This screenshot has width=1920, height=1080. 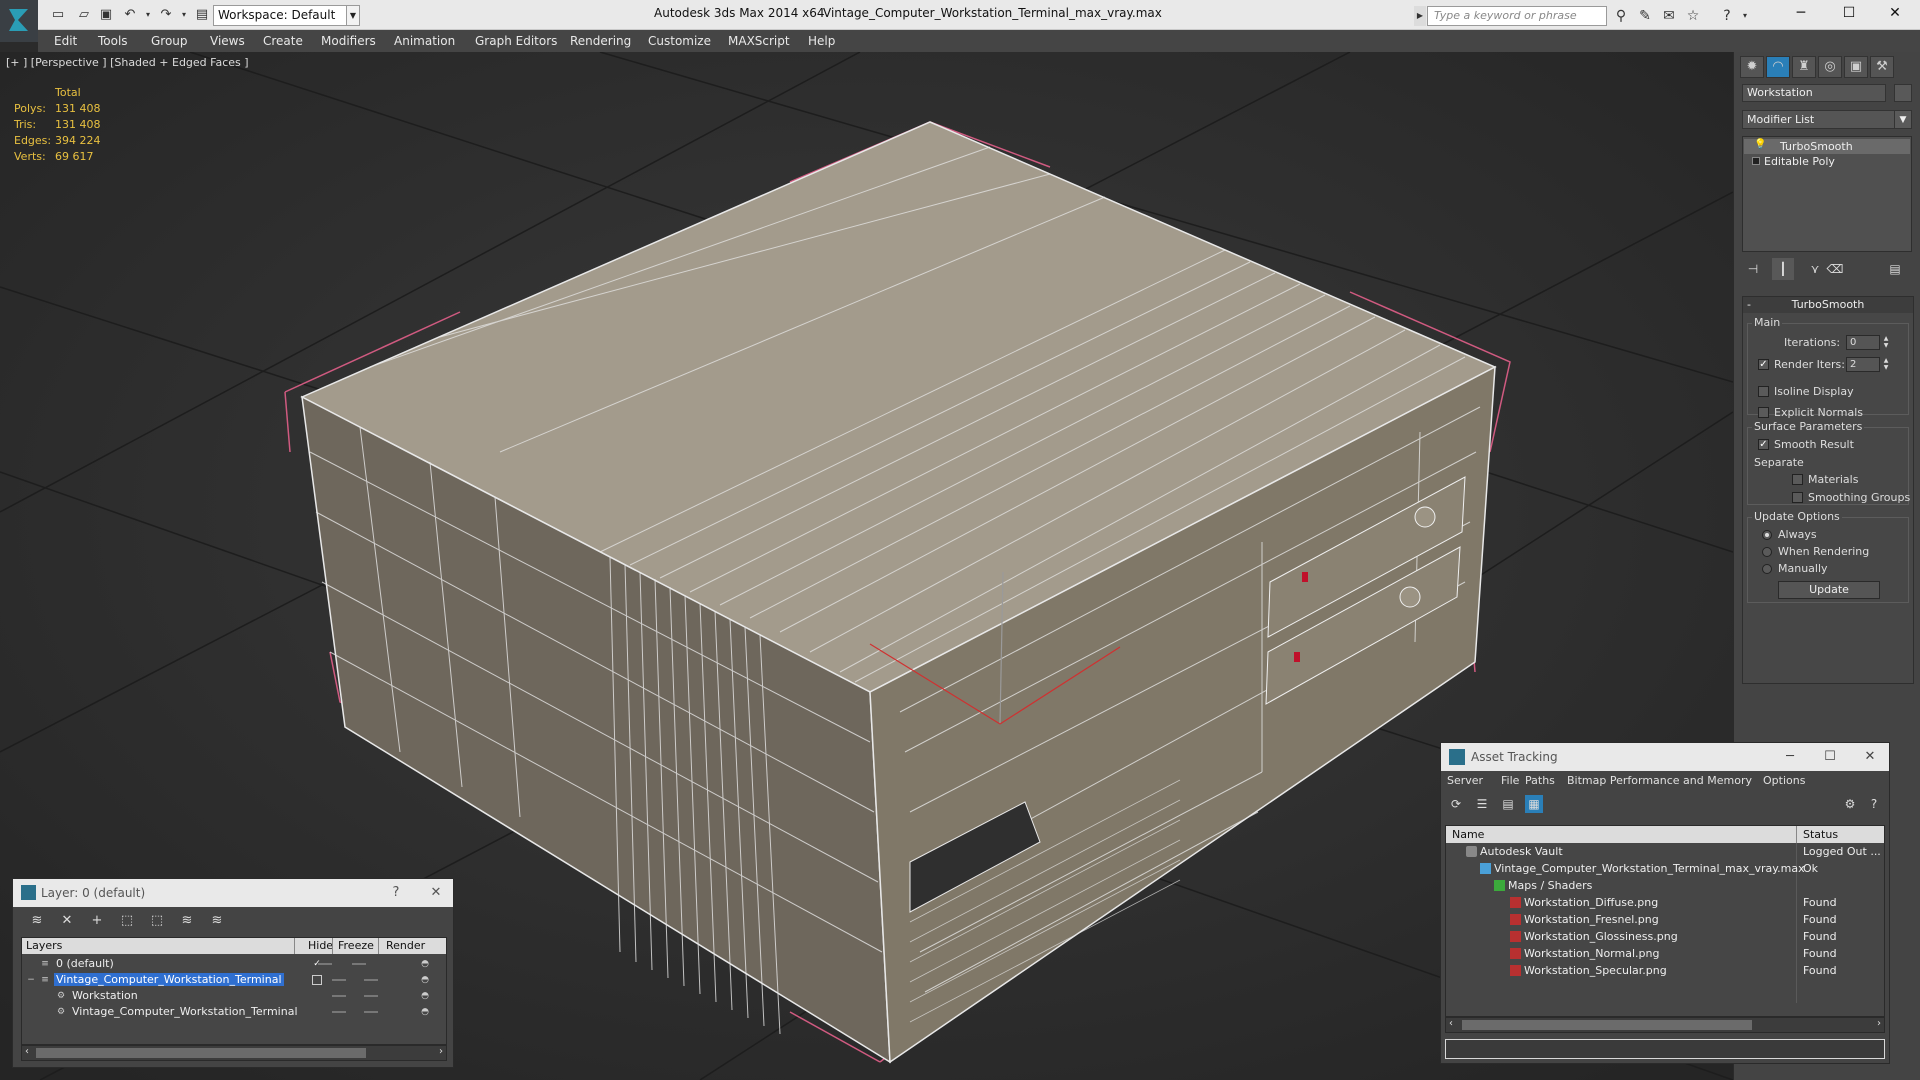 I want to click on lightbulb-icon: 💡, so click(x=1760, y=144).